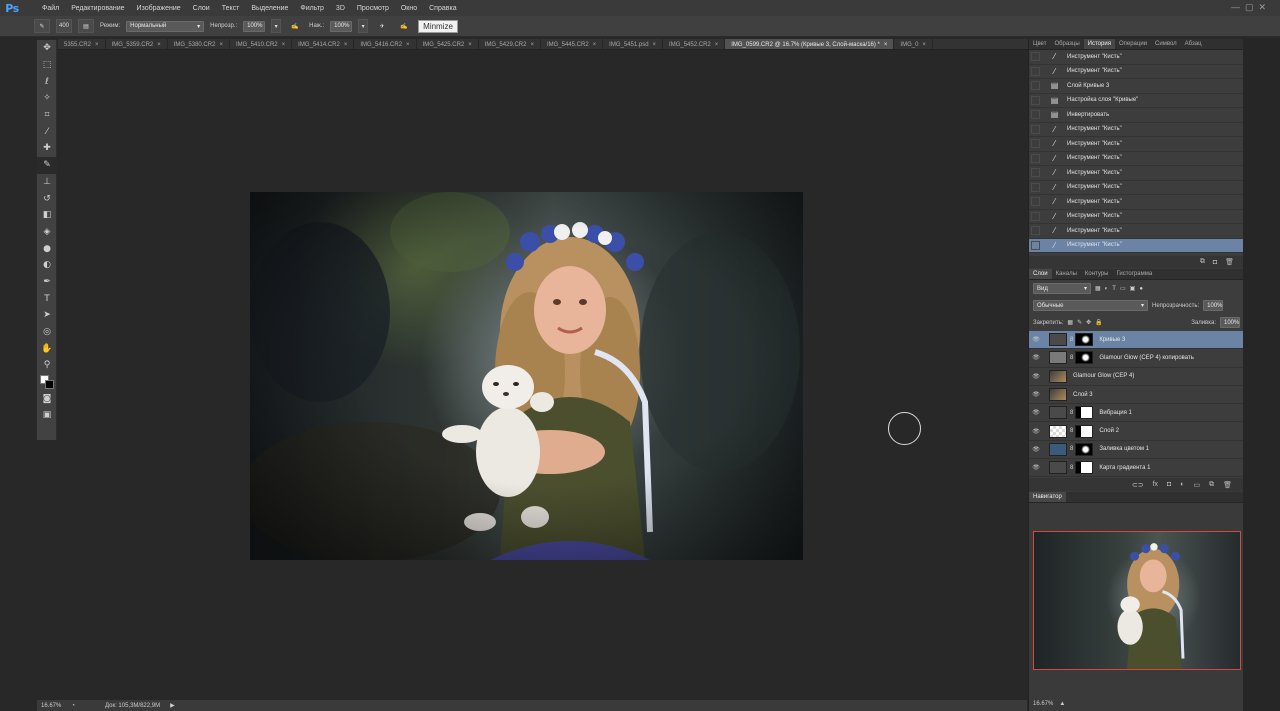 This screenshot has height=711, width=1280. What do you see at coordinates (1133, 288) in the screenshot?
I see `filter-smart-icon: ▣` at bounding box center [1133, 288].